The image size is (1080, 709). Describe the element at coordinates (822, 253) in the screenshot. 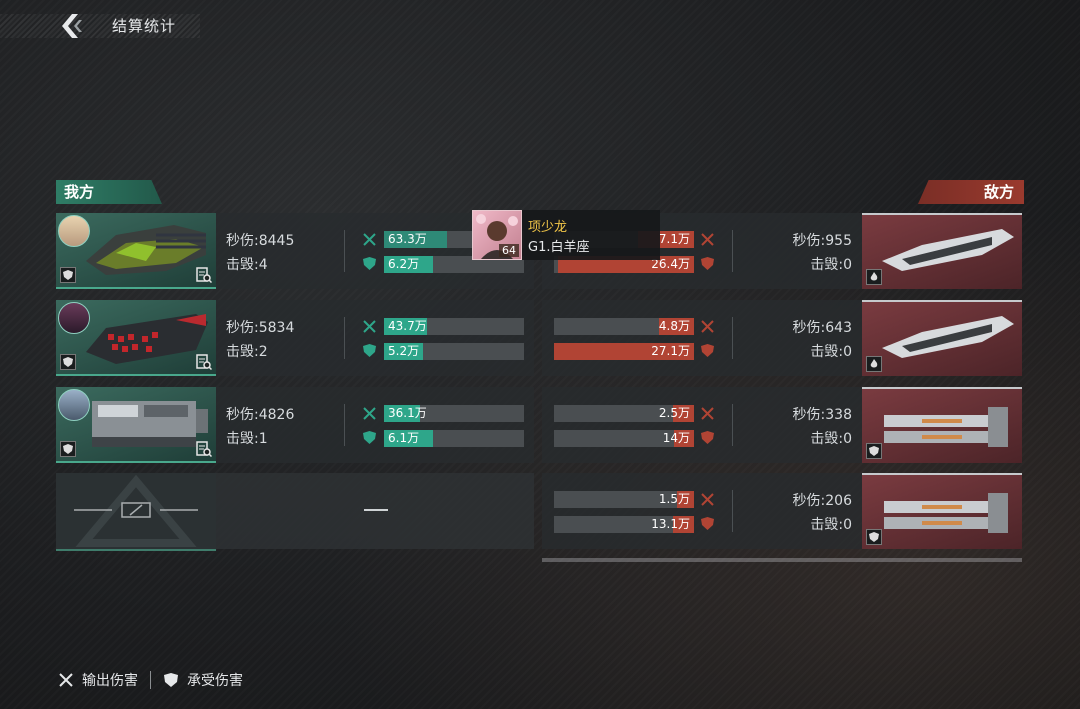

I see `ship-stats: 秒伤:955 击毁:0` at that location.